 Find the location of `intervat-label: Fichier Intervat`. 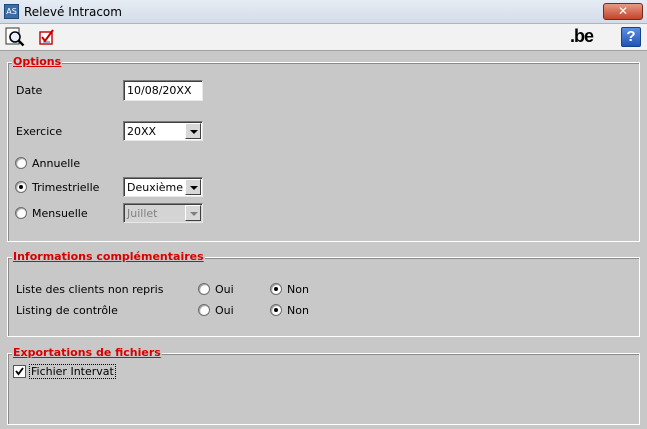

intervat-label: Fichier Intervat is located at coordinates (72, 371).